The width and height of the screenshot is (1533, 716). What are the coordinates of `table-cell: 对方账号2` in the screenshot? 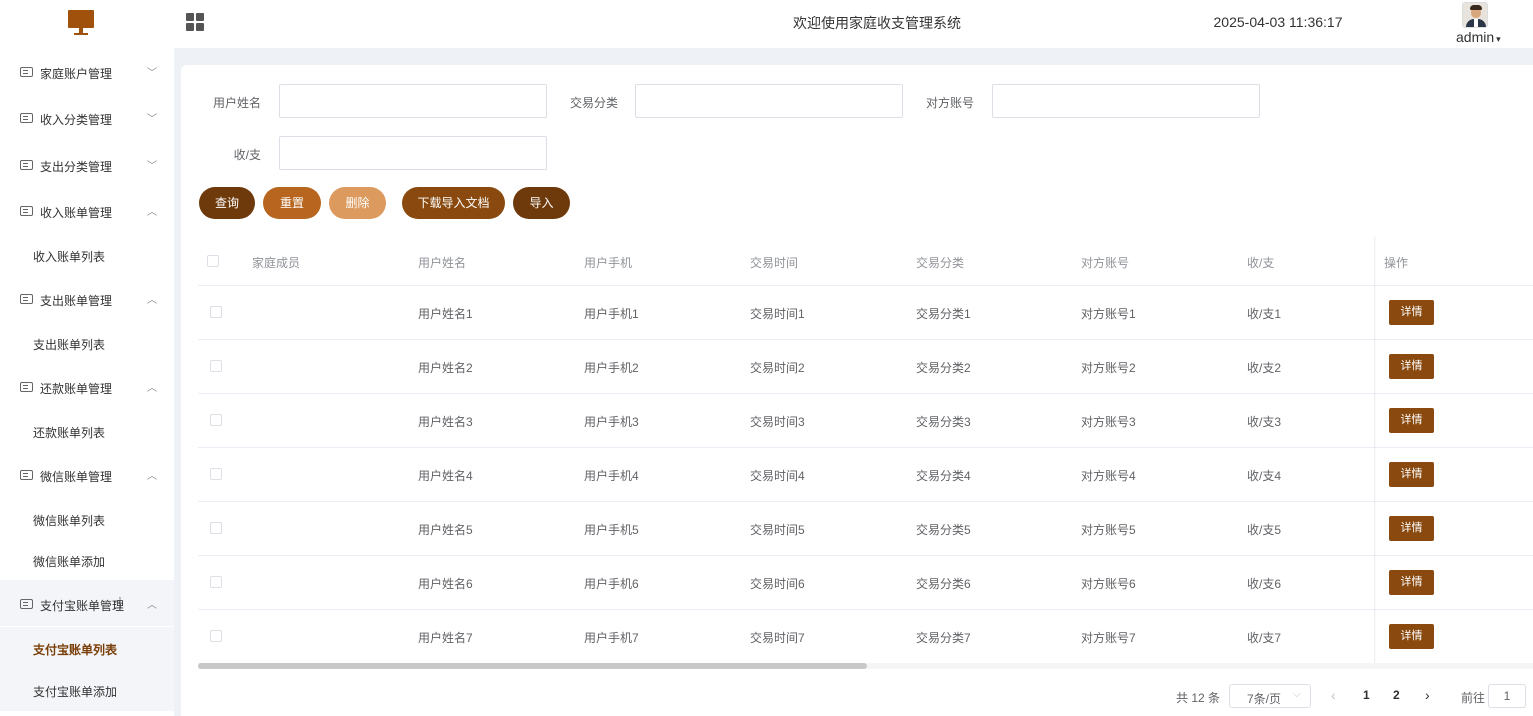 It's located at (1108, 368).